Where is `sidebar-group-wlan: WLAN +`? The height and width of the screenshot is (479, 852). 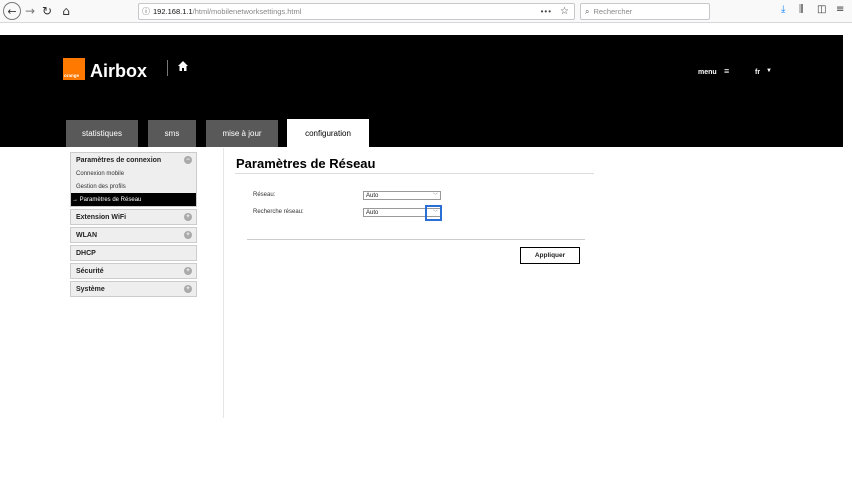
sidebar-group-wlan: WLAN + is located at coordinates (133, 235).